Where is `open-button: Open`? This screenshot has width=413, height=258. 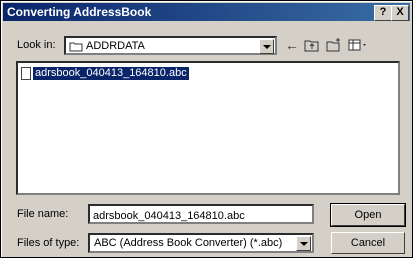
open-button: Open is located at coordinates (368, 215).